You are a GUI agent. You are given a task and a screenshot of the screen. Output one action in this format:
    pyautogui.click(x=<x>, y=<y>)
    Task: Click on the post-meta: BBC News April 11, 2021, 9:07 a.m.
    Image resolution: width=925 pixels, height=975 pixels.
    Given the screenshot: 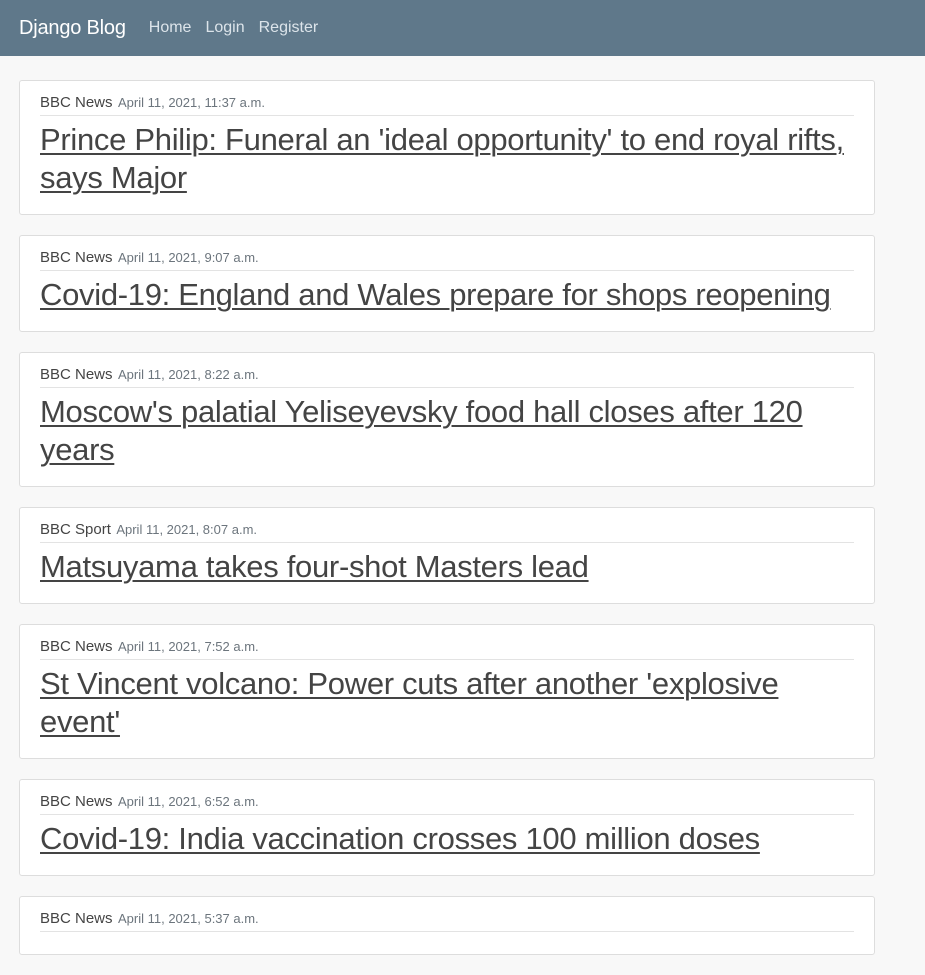 What is the action you would take?
    pyautogui.click(x=447, y=260)
    